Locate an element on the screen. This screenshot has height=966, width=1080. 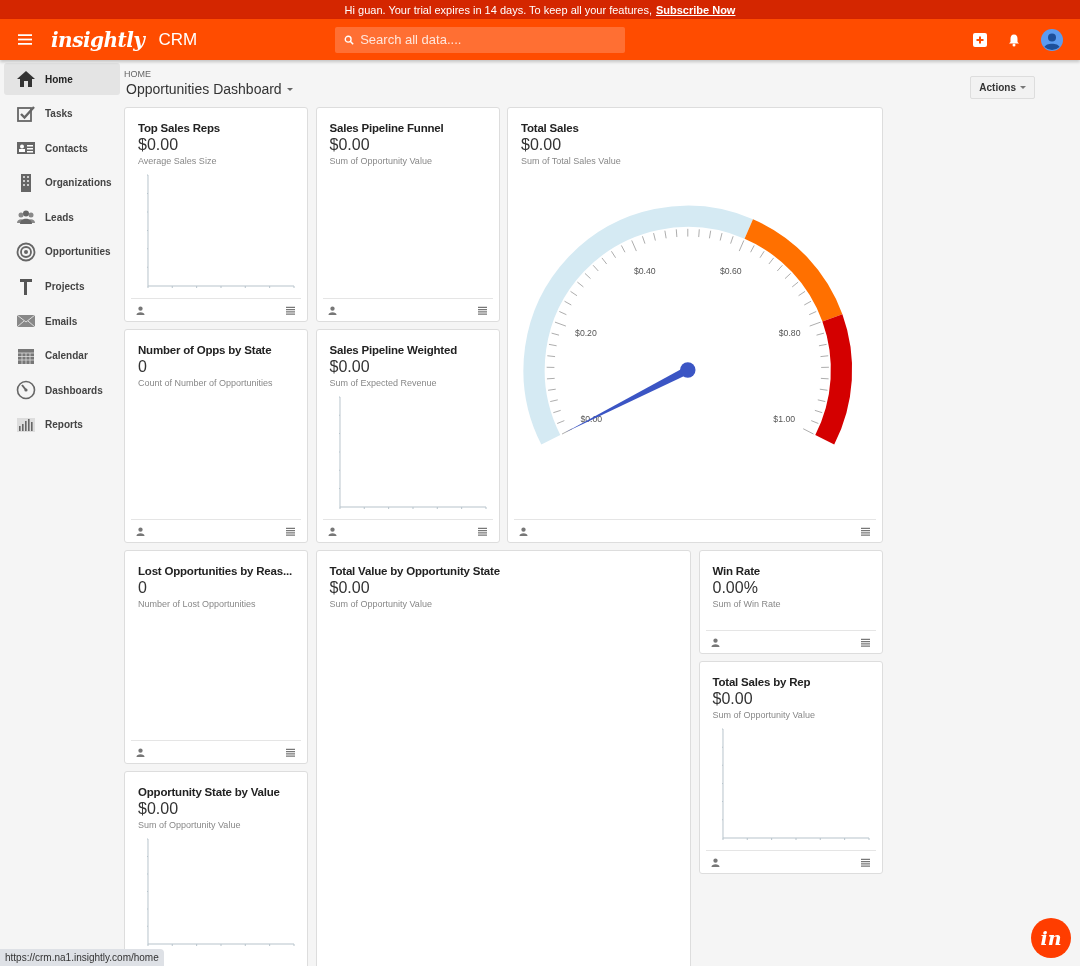
sidebar-item: Calendar is located at coordinates (62, 355).